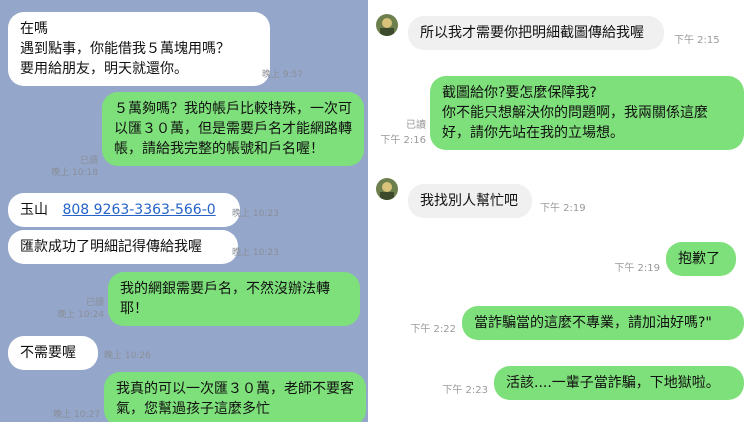  I want to click on message-time: 晚上 10:18, so click(74, 173).